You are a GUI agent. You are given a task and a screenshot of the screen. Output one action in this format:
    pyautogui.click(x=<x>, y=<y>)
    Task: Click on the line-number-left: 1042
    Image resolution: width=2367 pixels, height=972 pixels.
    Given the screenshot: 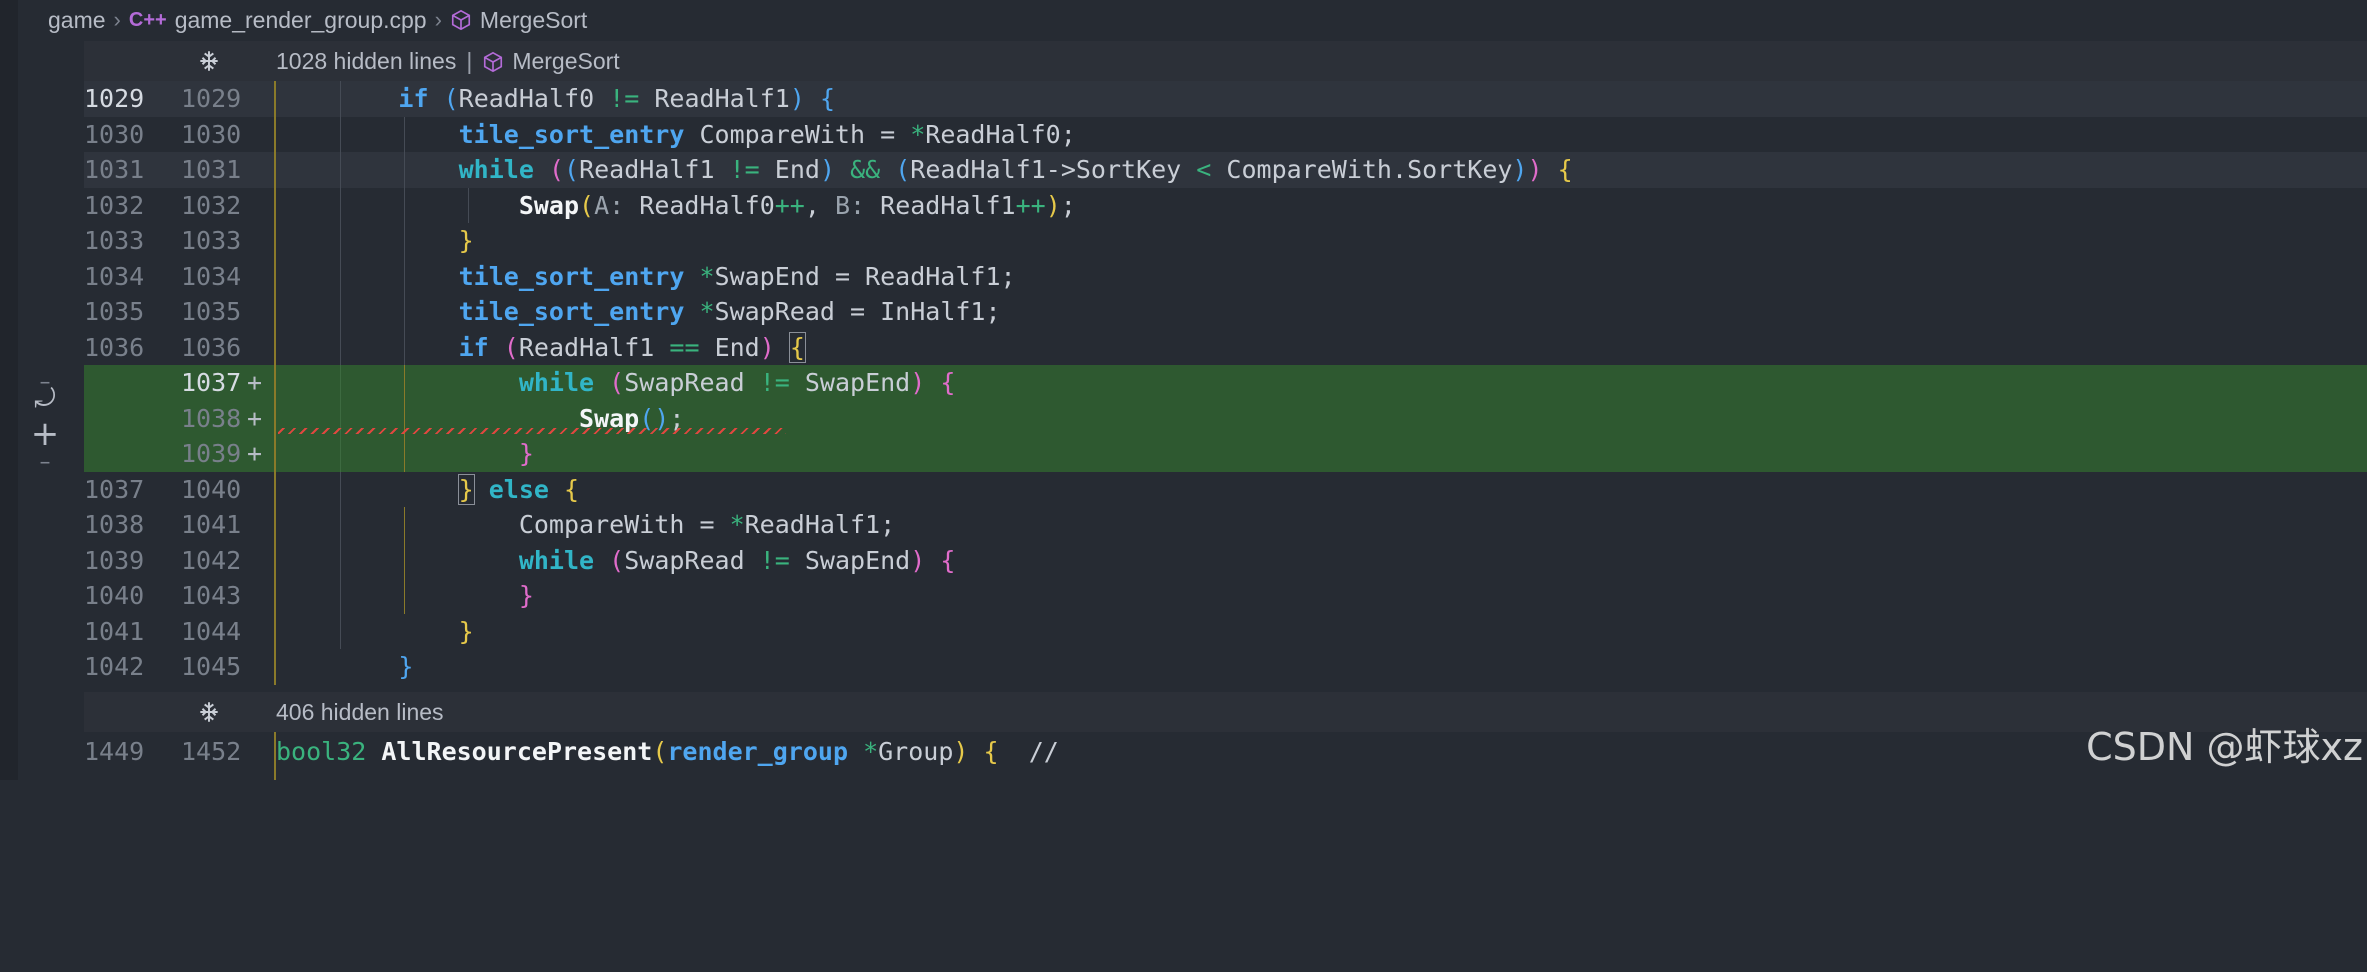 What is the action you would take?
    pyautogui.click(x=114, y=666)
    